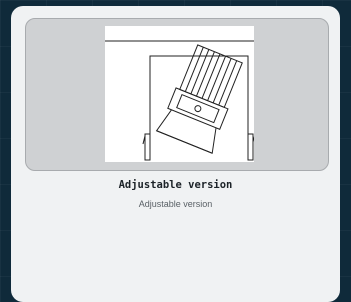 This screenshot has width=351, height=302. Describe the element at coordinates (199, 99) in the screenshot. I see `adjustable-lamp` at that location.